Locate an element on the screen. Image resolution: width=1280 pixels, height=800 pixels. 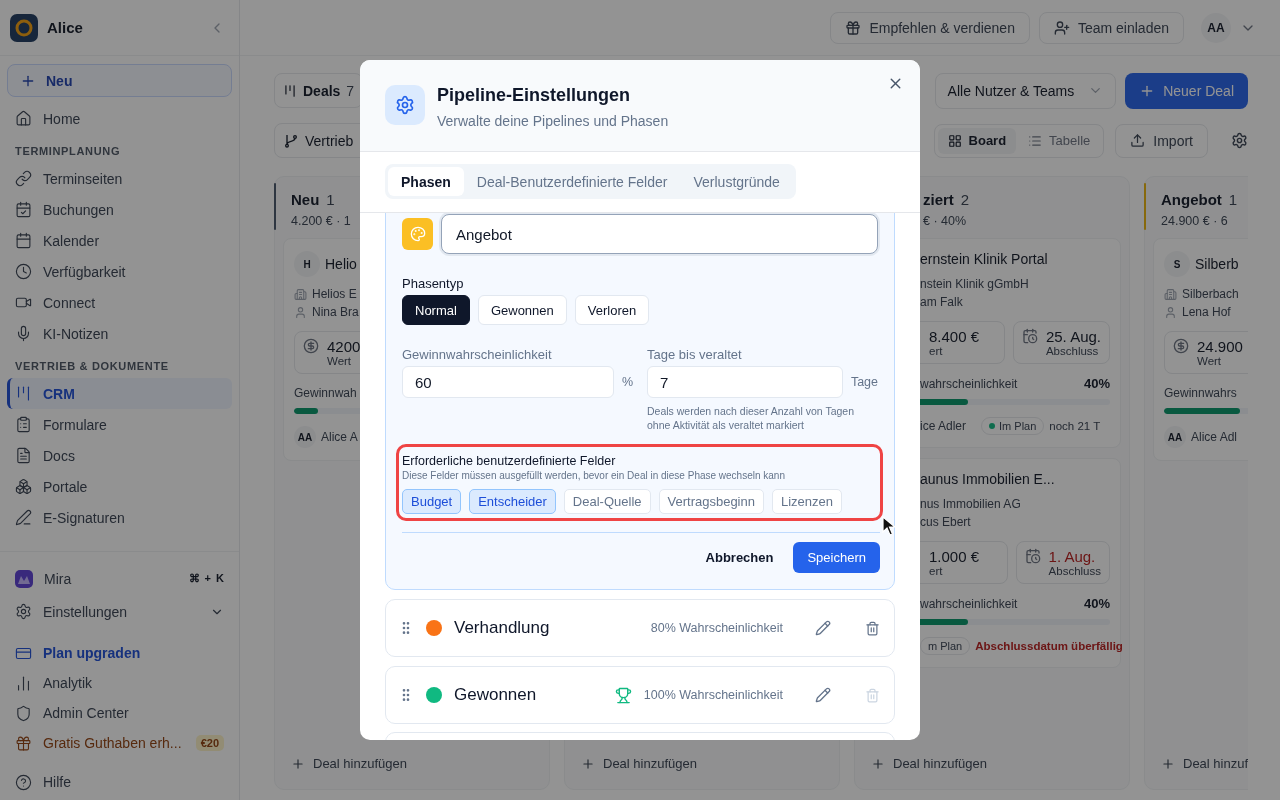
import-button: Import is located at coordinates (1161, 140).